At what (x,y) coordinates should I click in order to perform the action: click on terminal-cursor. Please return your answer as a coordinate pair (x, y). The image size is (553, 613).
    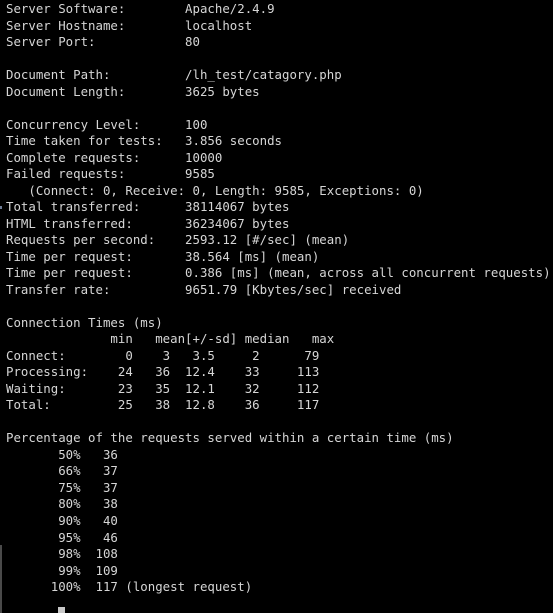
    Looking at the image, I should click on (61, 610).